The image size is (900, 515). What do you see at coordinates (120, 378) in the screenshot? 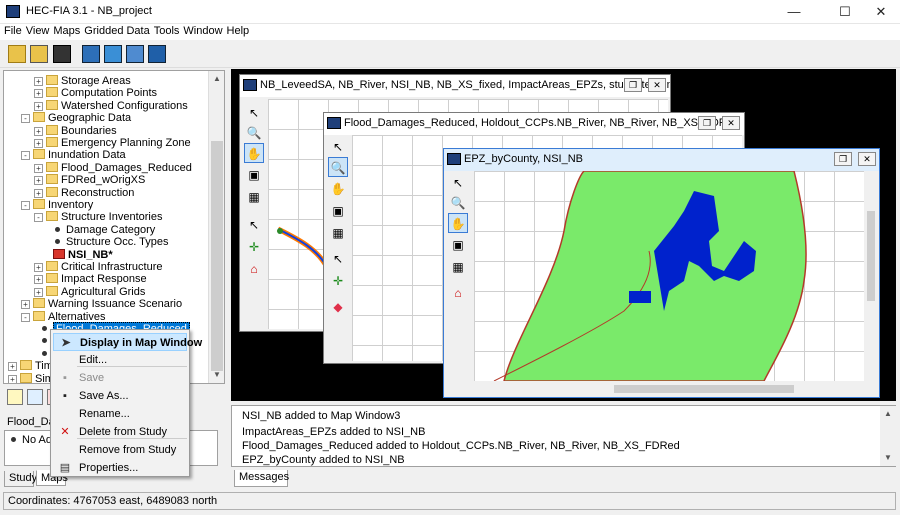
I see `menu-item-save: ▪ Save` at bounding box center [120, 378].